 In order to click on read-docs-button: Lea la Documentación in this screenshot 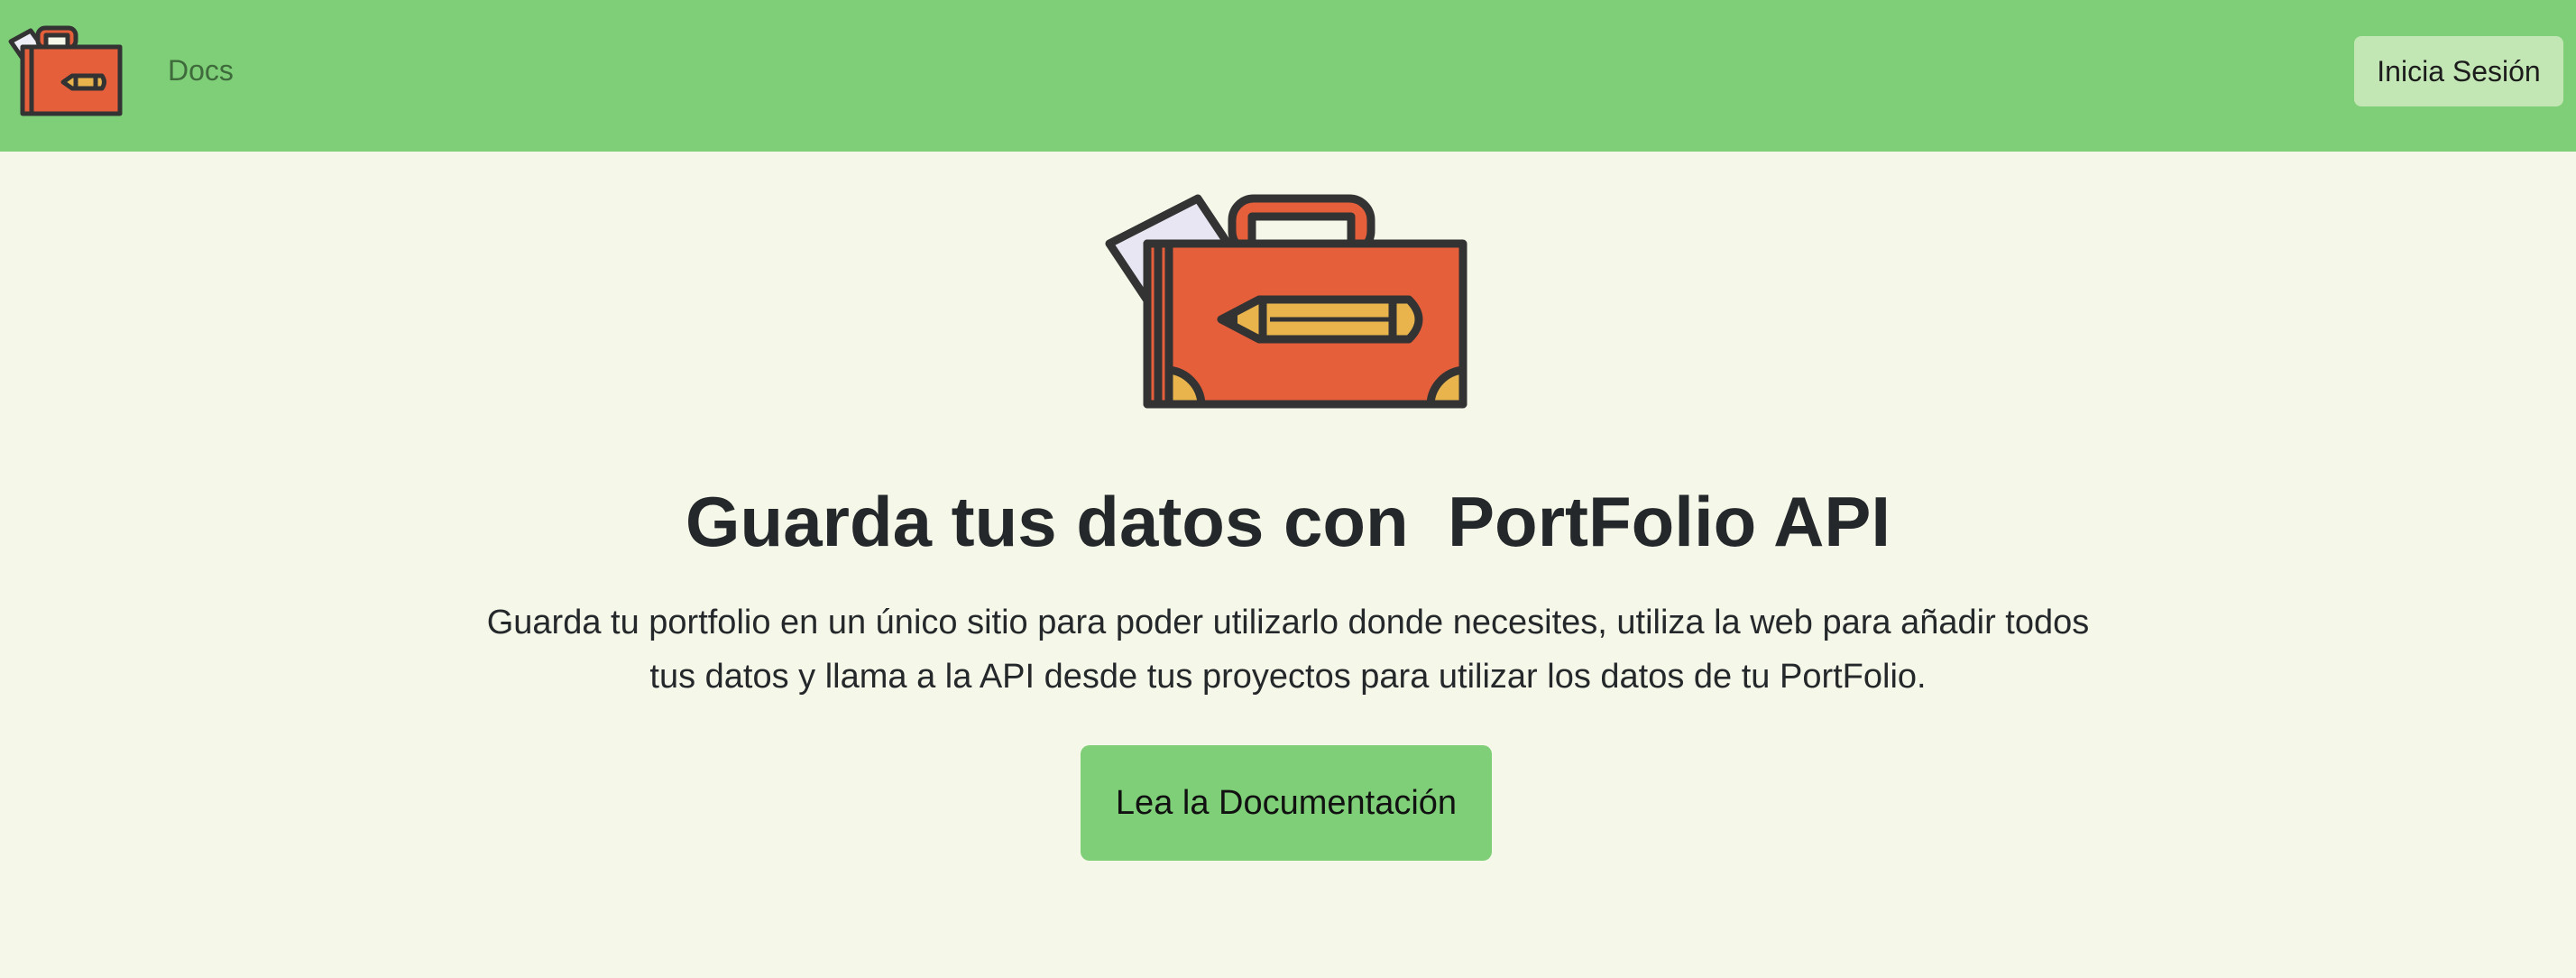, I will do `click(1287, 803)`.